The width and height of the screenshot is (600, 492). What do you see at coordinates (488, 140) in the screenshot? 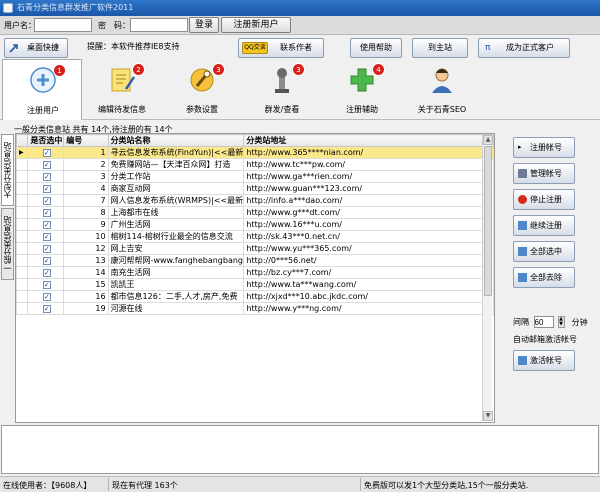
I see `scroll-up-icon: ▲` at bounding box center [488, 140].